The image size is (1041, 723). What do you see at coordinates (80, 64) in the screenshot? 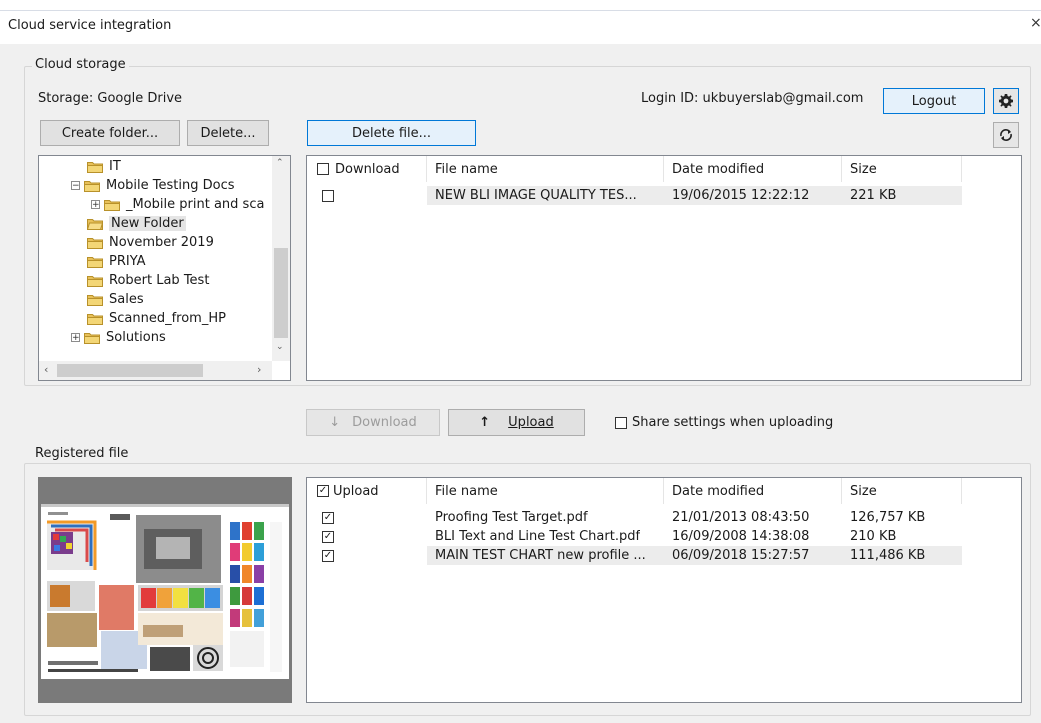
I see `cloud-storage-label: Cloud storage` at bounding box center [80, 64].